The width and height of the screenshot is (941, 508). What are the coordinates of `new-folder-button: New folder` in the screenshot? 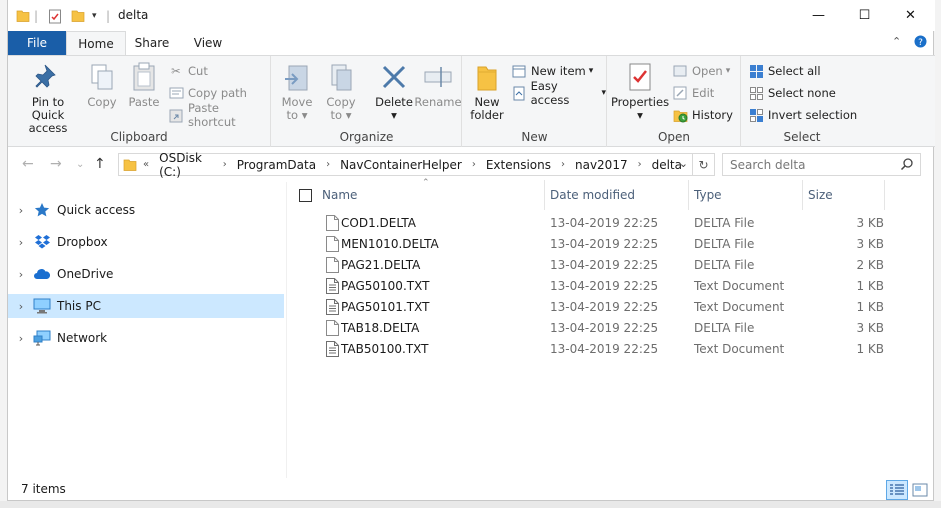 It's located at (487, 91).